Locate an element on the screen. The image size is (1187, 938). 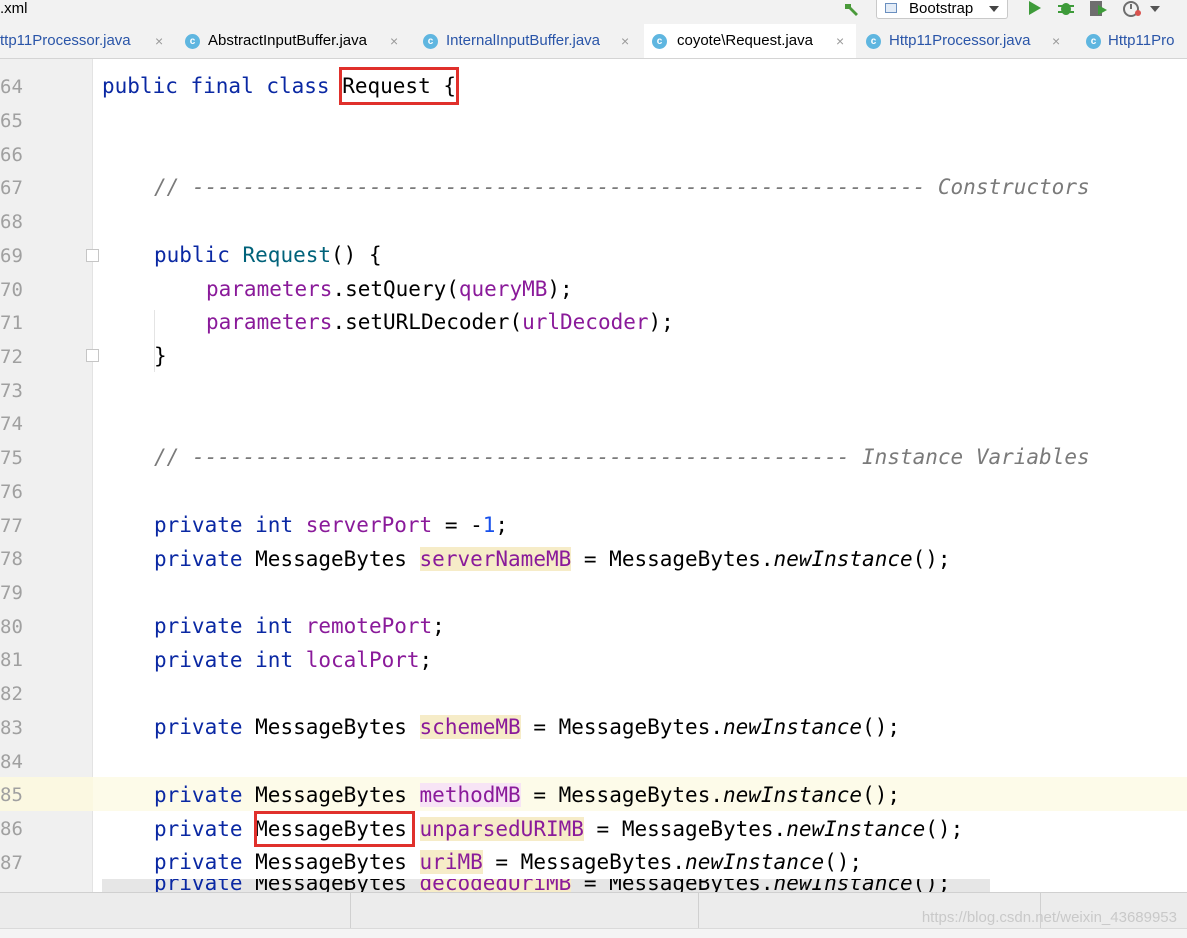
line-number: 87 is located at coordinates (11, 863).